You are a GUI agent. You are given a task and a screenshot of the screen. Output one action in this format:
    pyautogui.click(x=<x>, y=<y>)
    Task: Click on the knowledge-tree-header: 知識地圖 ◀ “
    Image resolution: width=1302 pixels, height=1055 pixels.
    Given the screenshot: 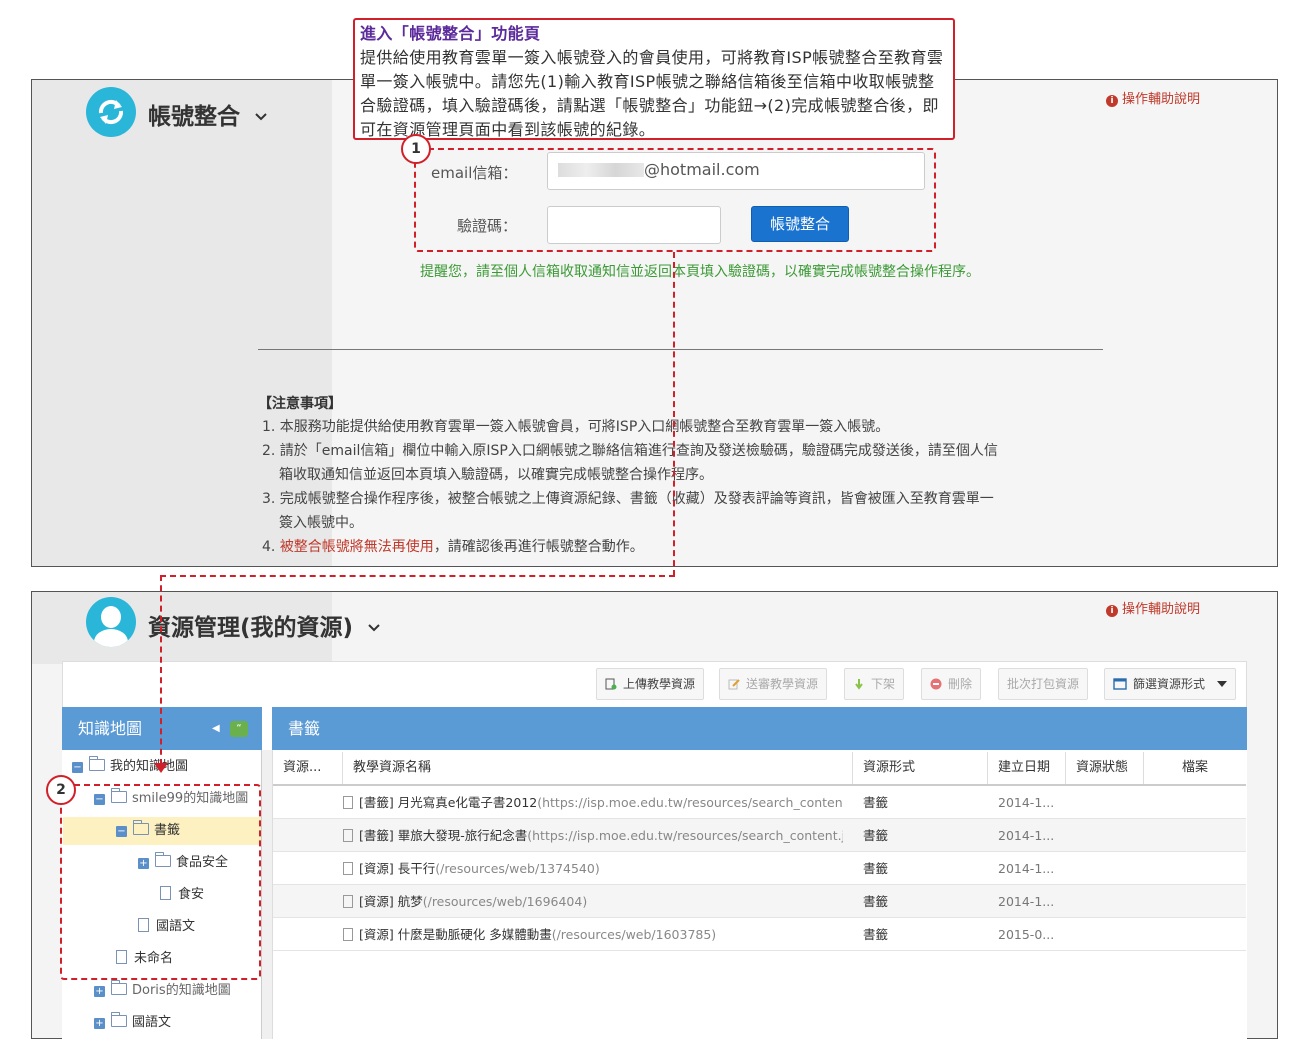 What is the action you would take?
    pyautogui.click(x=162, y=728)
    